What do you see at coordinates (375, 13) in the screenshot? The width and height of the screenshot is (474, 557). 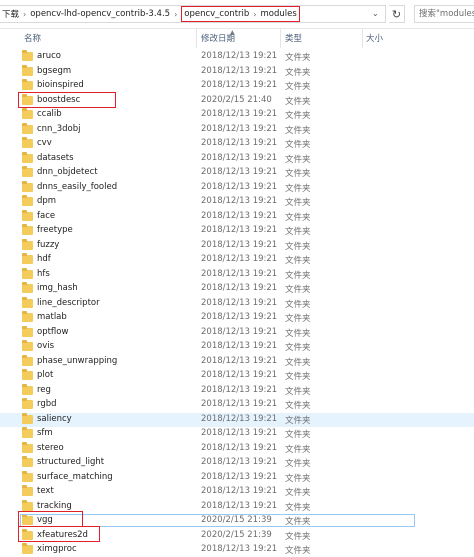 I see `chevron-down-icon: ⌄` at bounding box center [375, 13].